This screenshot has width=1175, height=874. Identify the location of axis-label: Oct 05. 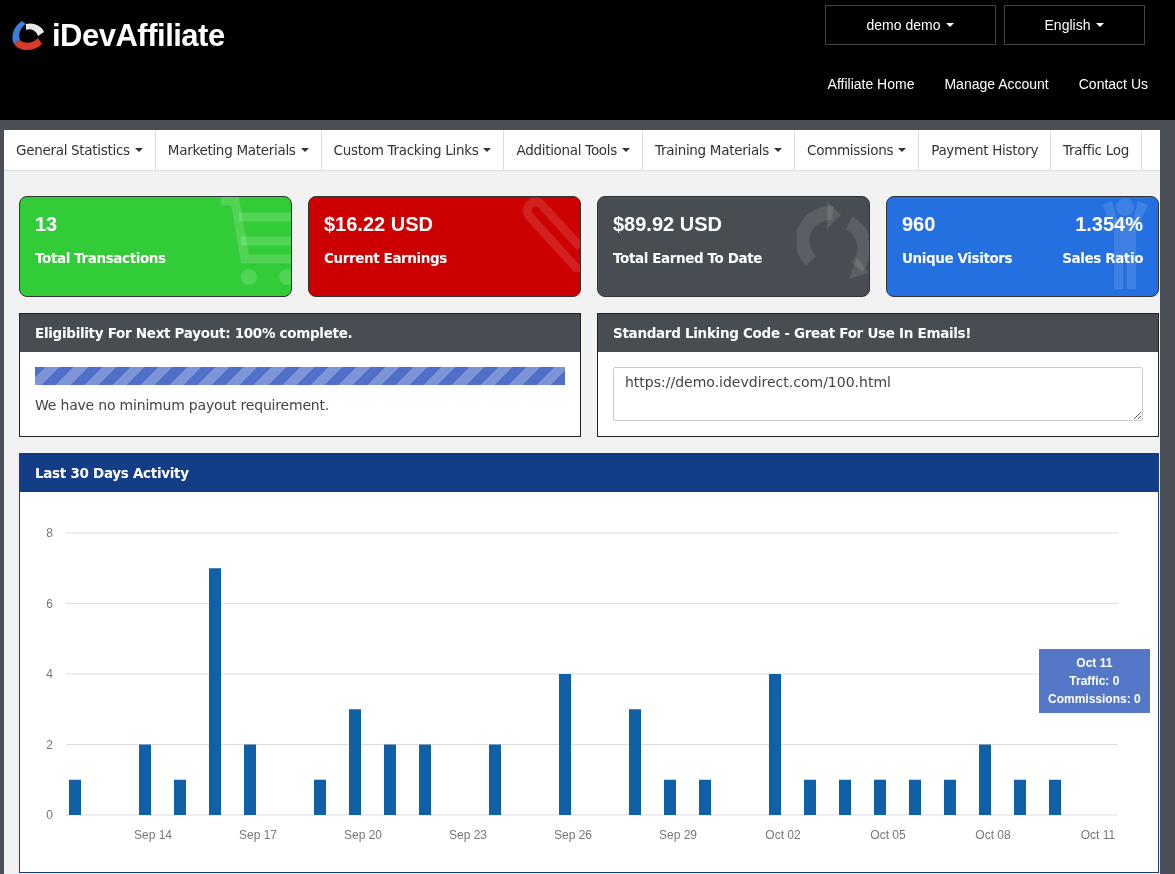
(888, 835).